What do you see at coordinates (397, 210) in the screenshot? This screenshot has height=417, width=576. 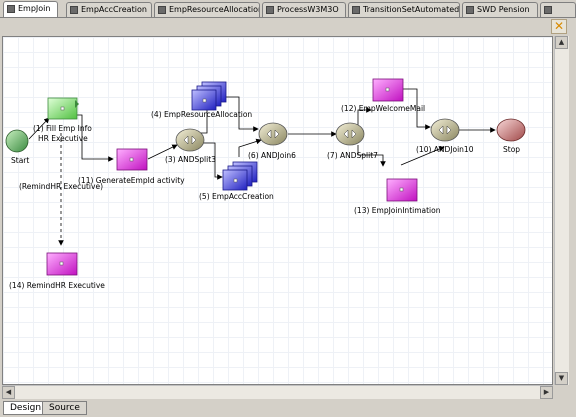 I see `node-label: (13) EmpJoinIntimation` at bounding box center [397, 210].